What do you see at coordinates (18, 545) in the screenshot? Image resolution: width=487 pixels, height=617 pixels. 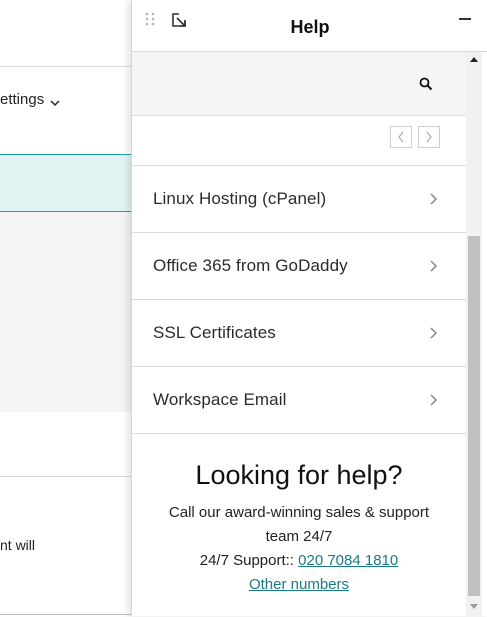 I see `background-partial-text: nt will` at bounding box center [18, 545].